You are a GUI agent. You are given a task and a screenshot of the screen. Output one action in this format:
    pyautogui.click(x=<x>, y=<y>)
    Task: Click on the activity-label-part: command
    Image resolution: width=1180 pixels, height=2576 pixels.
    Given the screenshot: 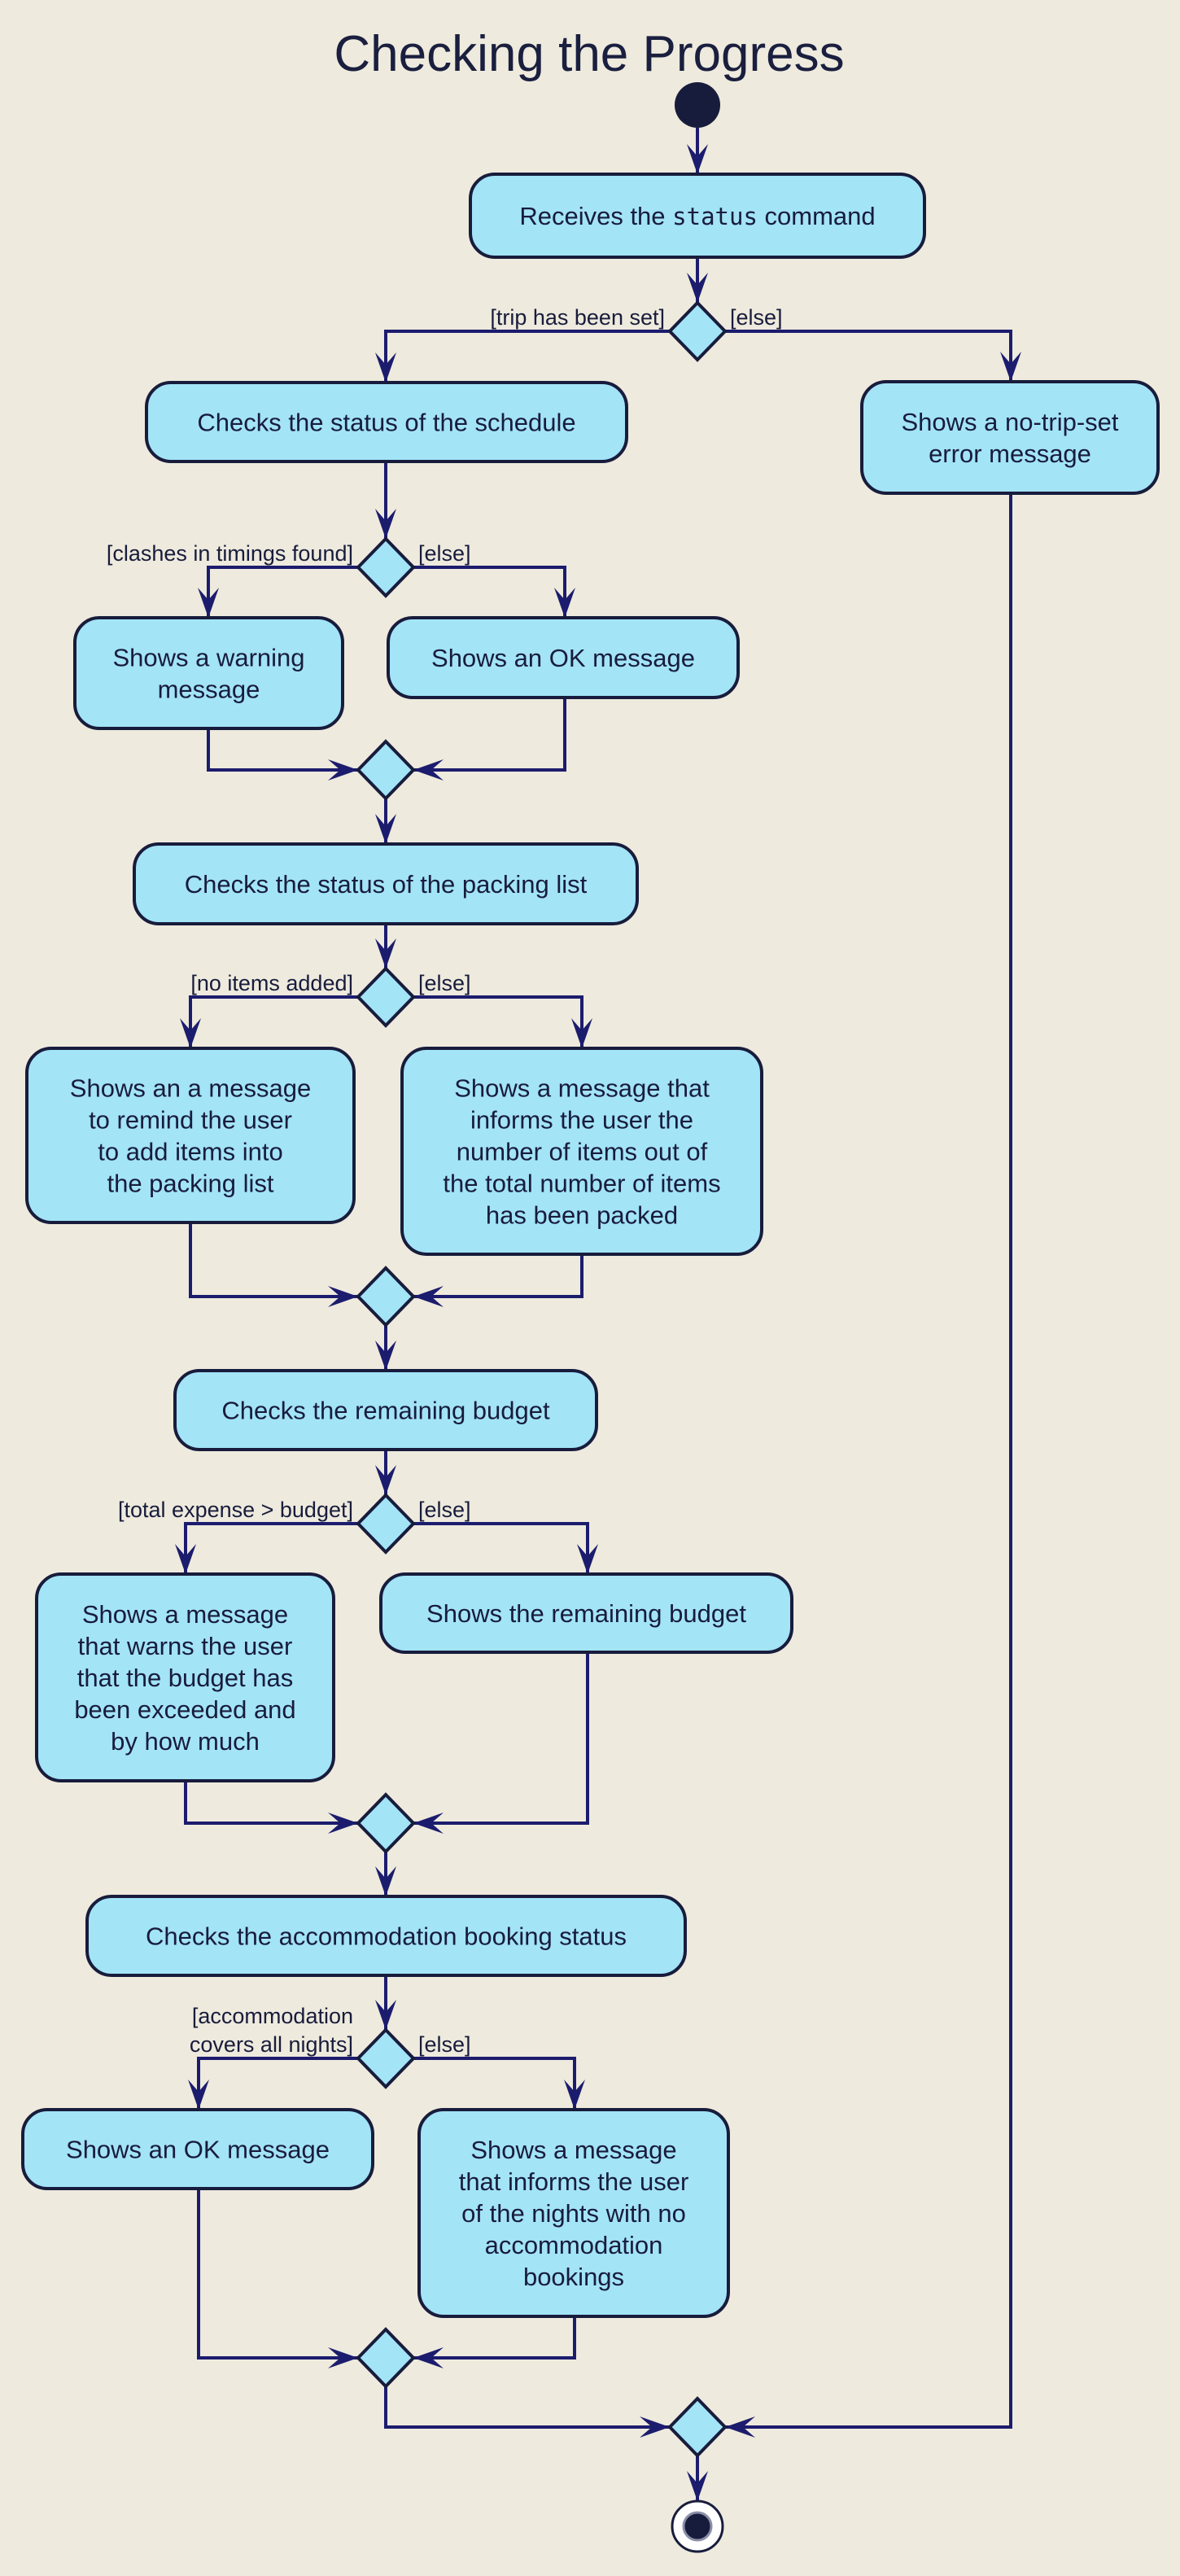 What is the action you would take?
    pyautogui.click(x=817, y=216)
    